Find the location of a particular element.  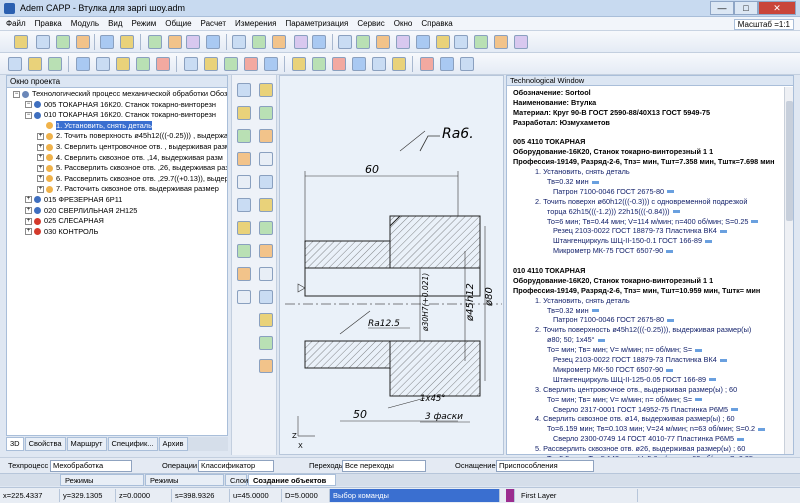

tree-node: +030 КОНТРОЛЬ is located at coordinates (117, 232).